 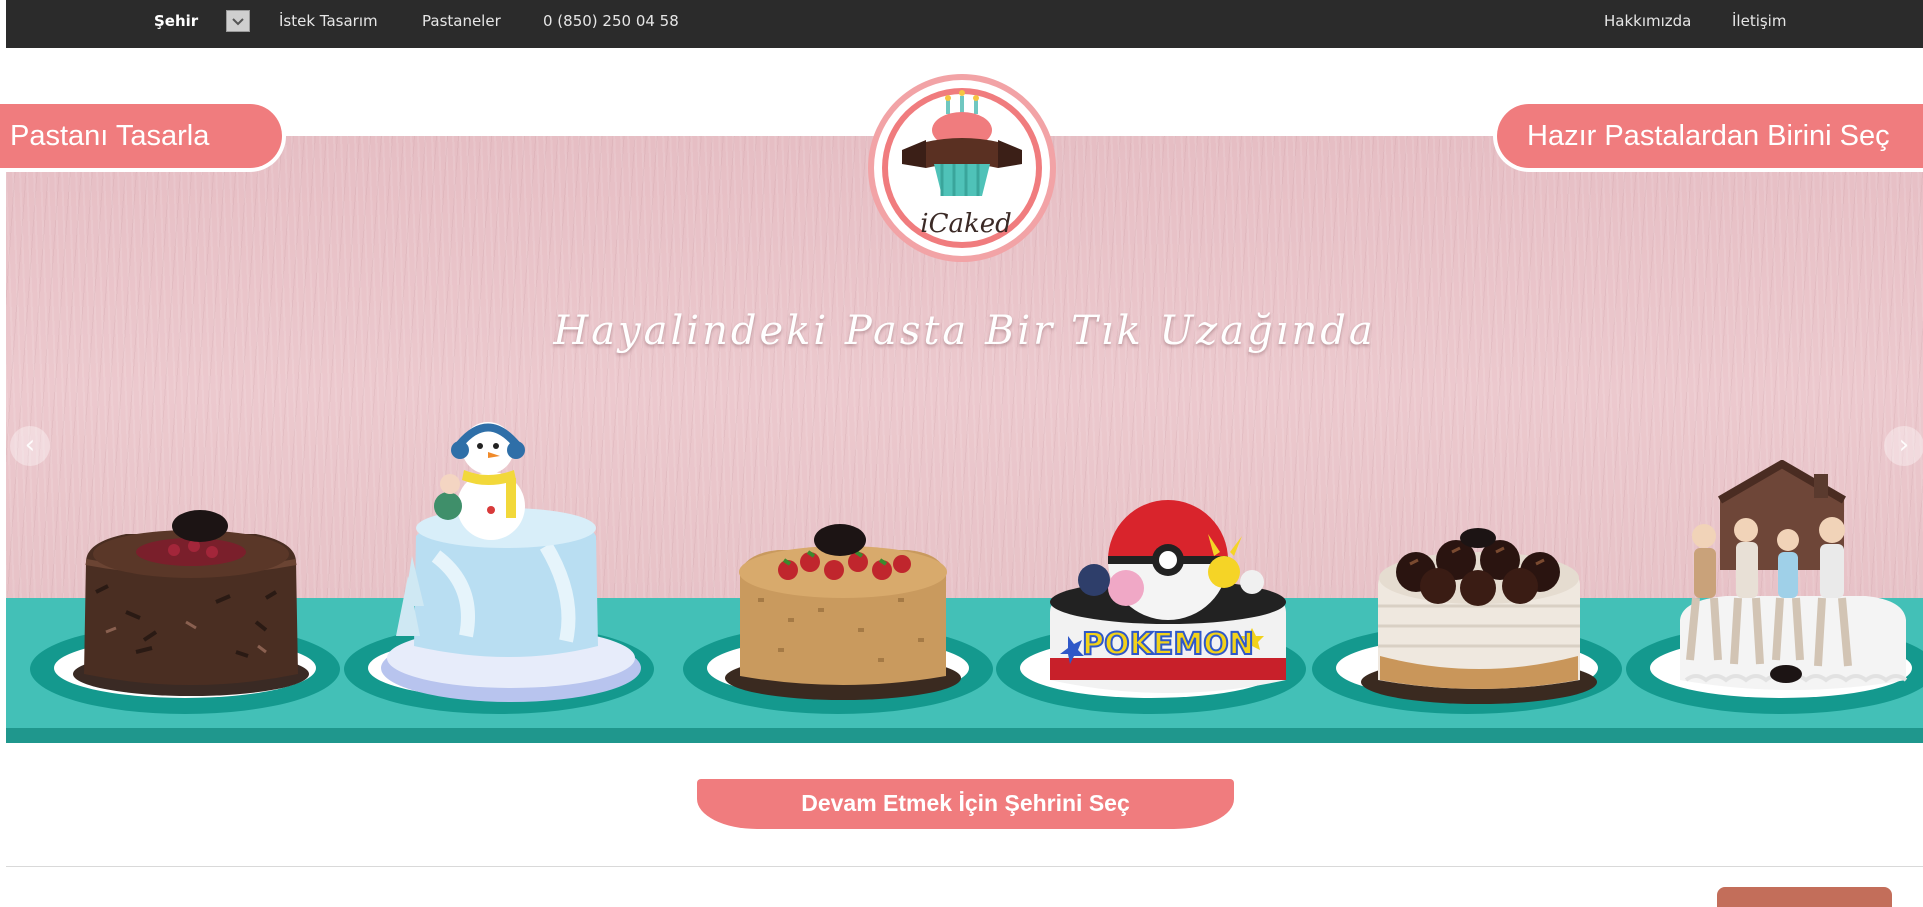 What do you see at coordinates (964, 331) in the screenshot?
I see `hero-slogan: Hayalindeki Pasta Bir Tık Uzağında` at bounding box center [964, 331].